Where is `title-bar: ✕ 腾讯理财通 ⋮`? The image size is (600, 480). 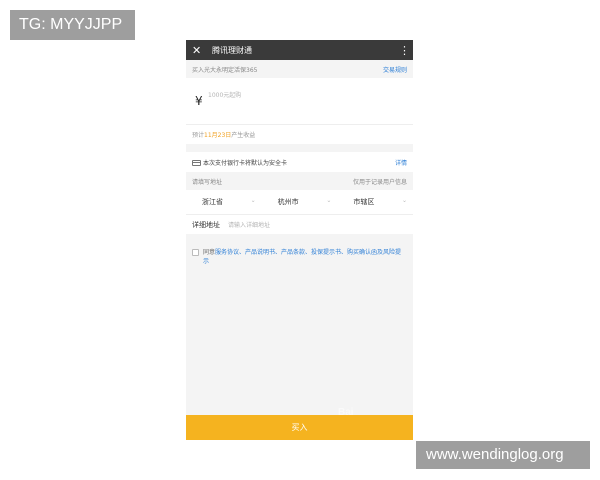
title-bar: ✕ 腾讯理财通 ⋮ is located at coordinates (299, 50).